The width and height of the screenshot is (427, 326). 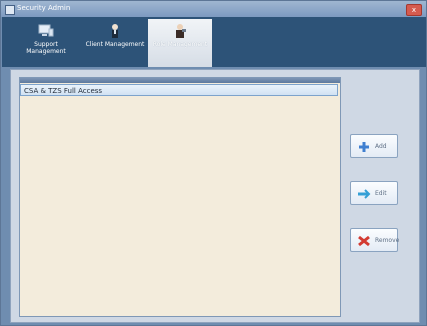 I want to click on app-icon, so click(x=10, y=10).